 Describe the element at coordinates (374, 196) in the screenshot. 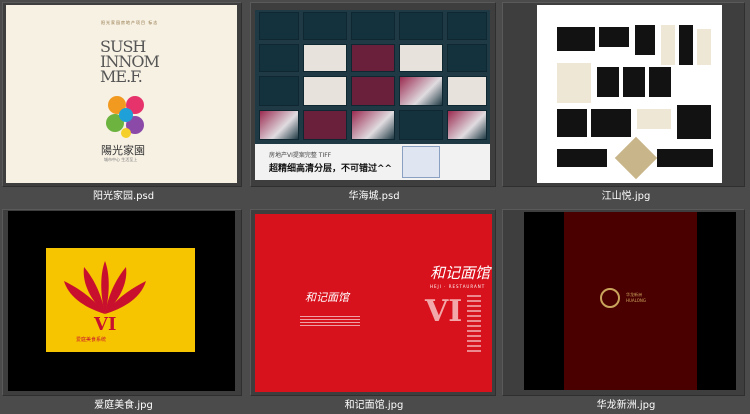

I see `file-name-label: 华海城.psd` at that location.